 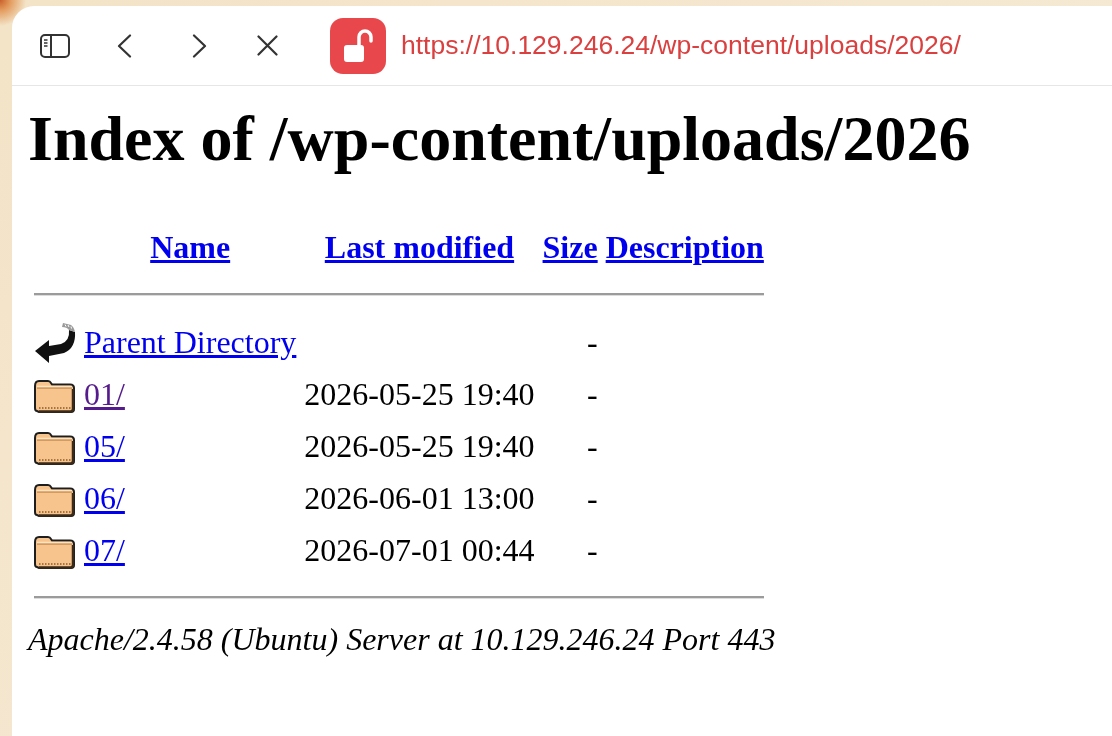 I want to click on date-cell-text: 2026-06-01 13:00, so click(x=419, y=498).